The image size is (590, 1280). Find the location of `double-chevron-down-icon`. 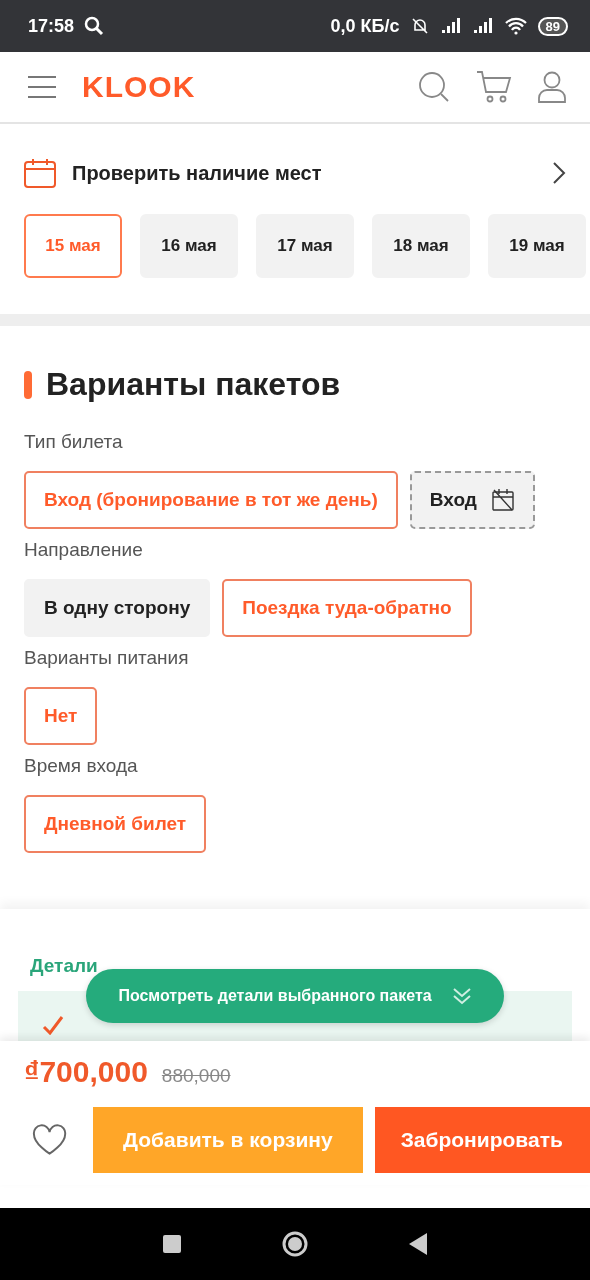

double-chevron-down-icon is located at coordinates (461, 996).